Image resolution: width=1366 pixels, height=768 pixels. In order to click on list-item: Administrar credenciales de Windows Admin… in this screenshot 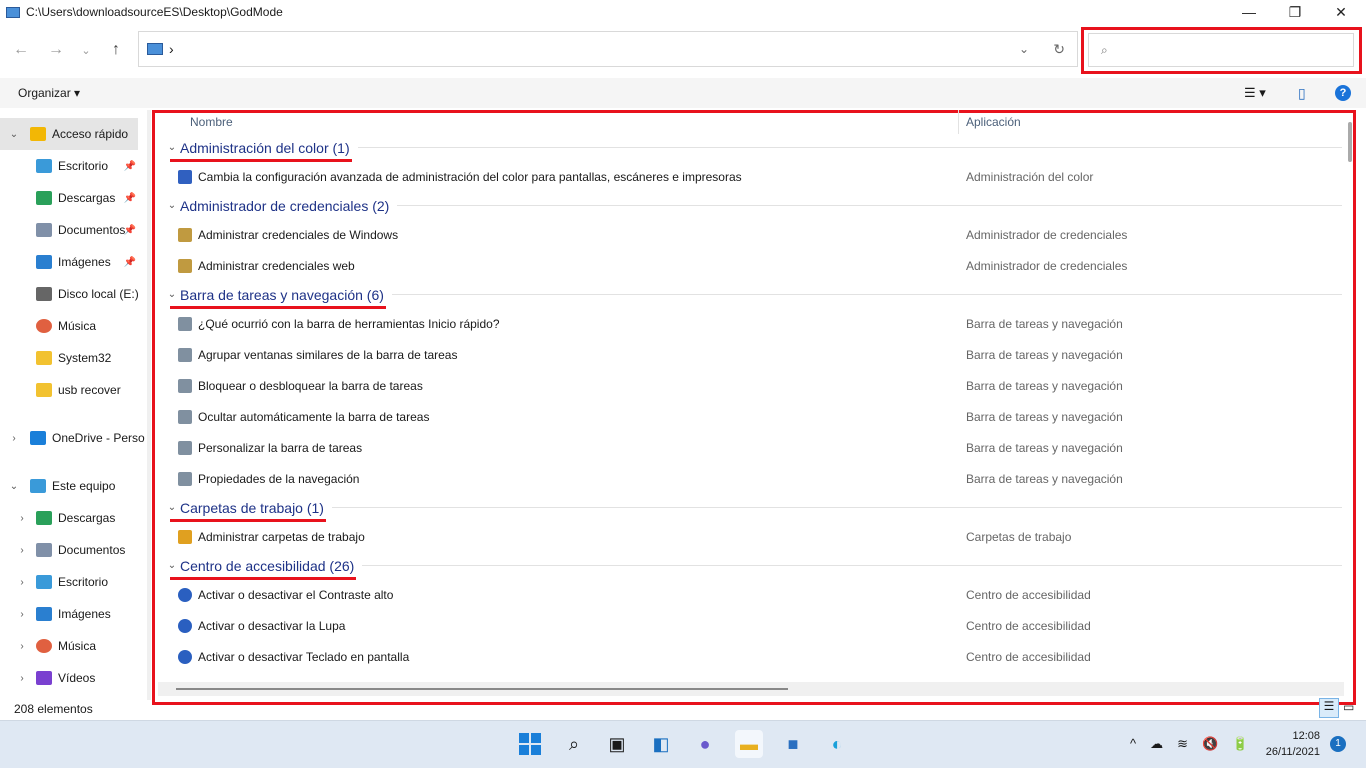, I will do `click(751, 234)`.